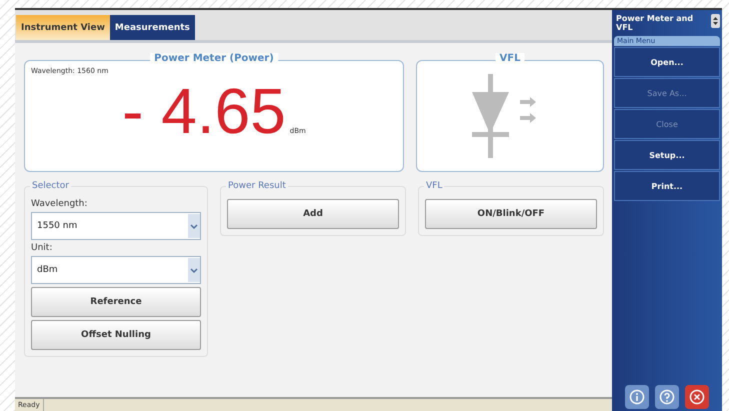 This screenshot has height=411, width=729. What do you see at coordinates (257, 186) in the screenshot?
I see `group-title: Power Result` at bounding box center [257, 186].